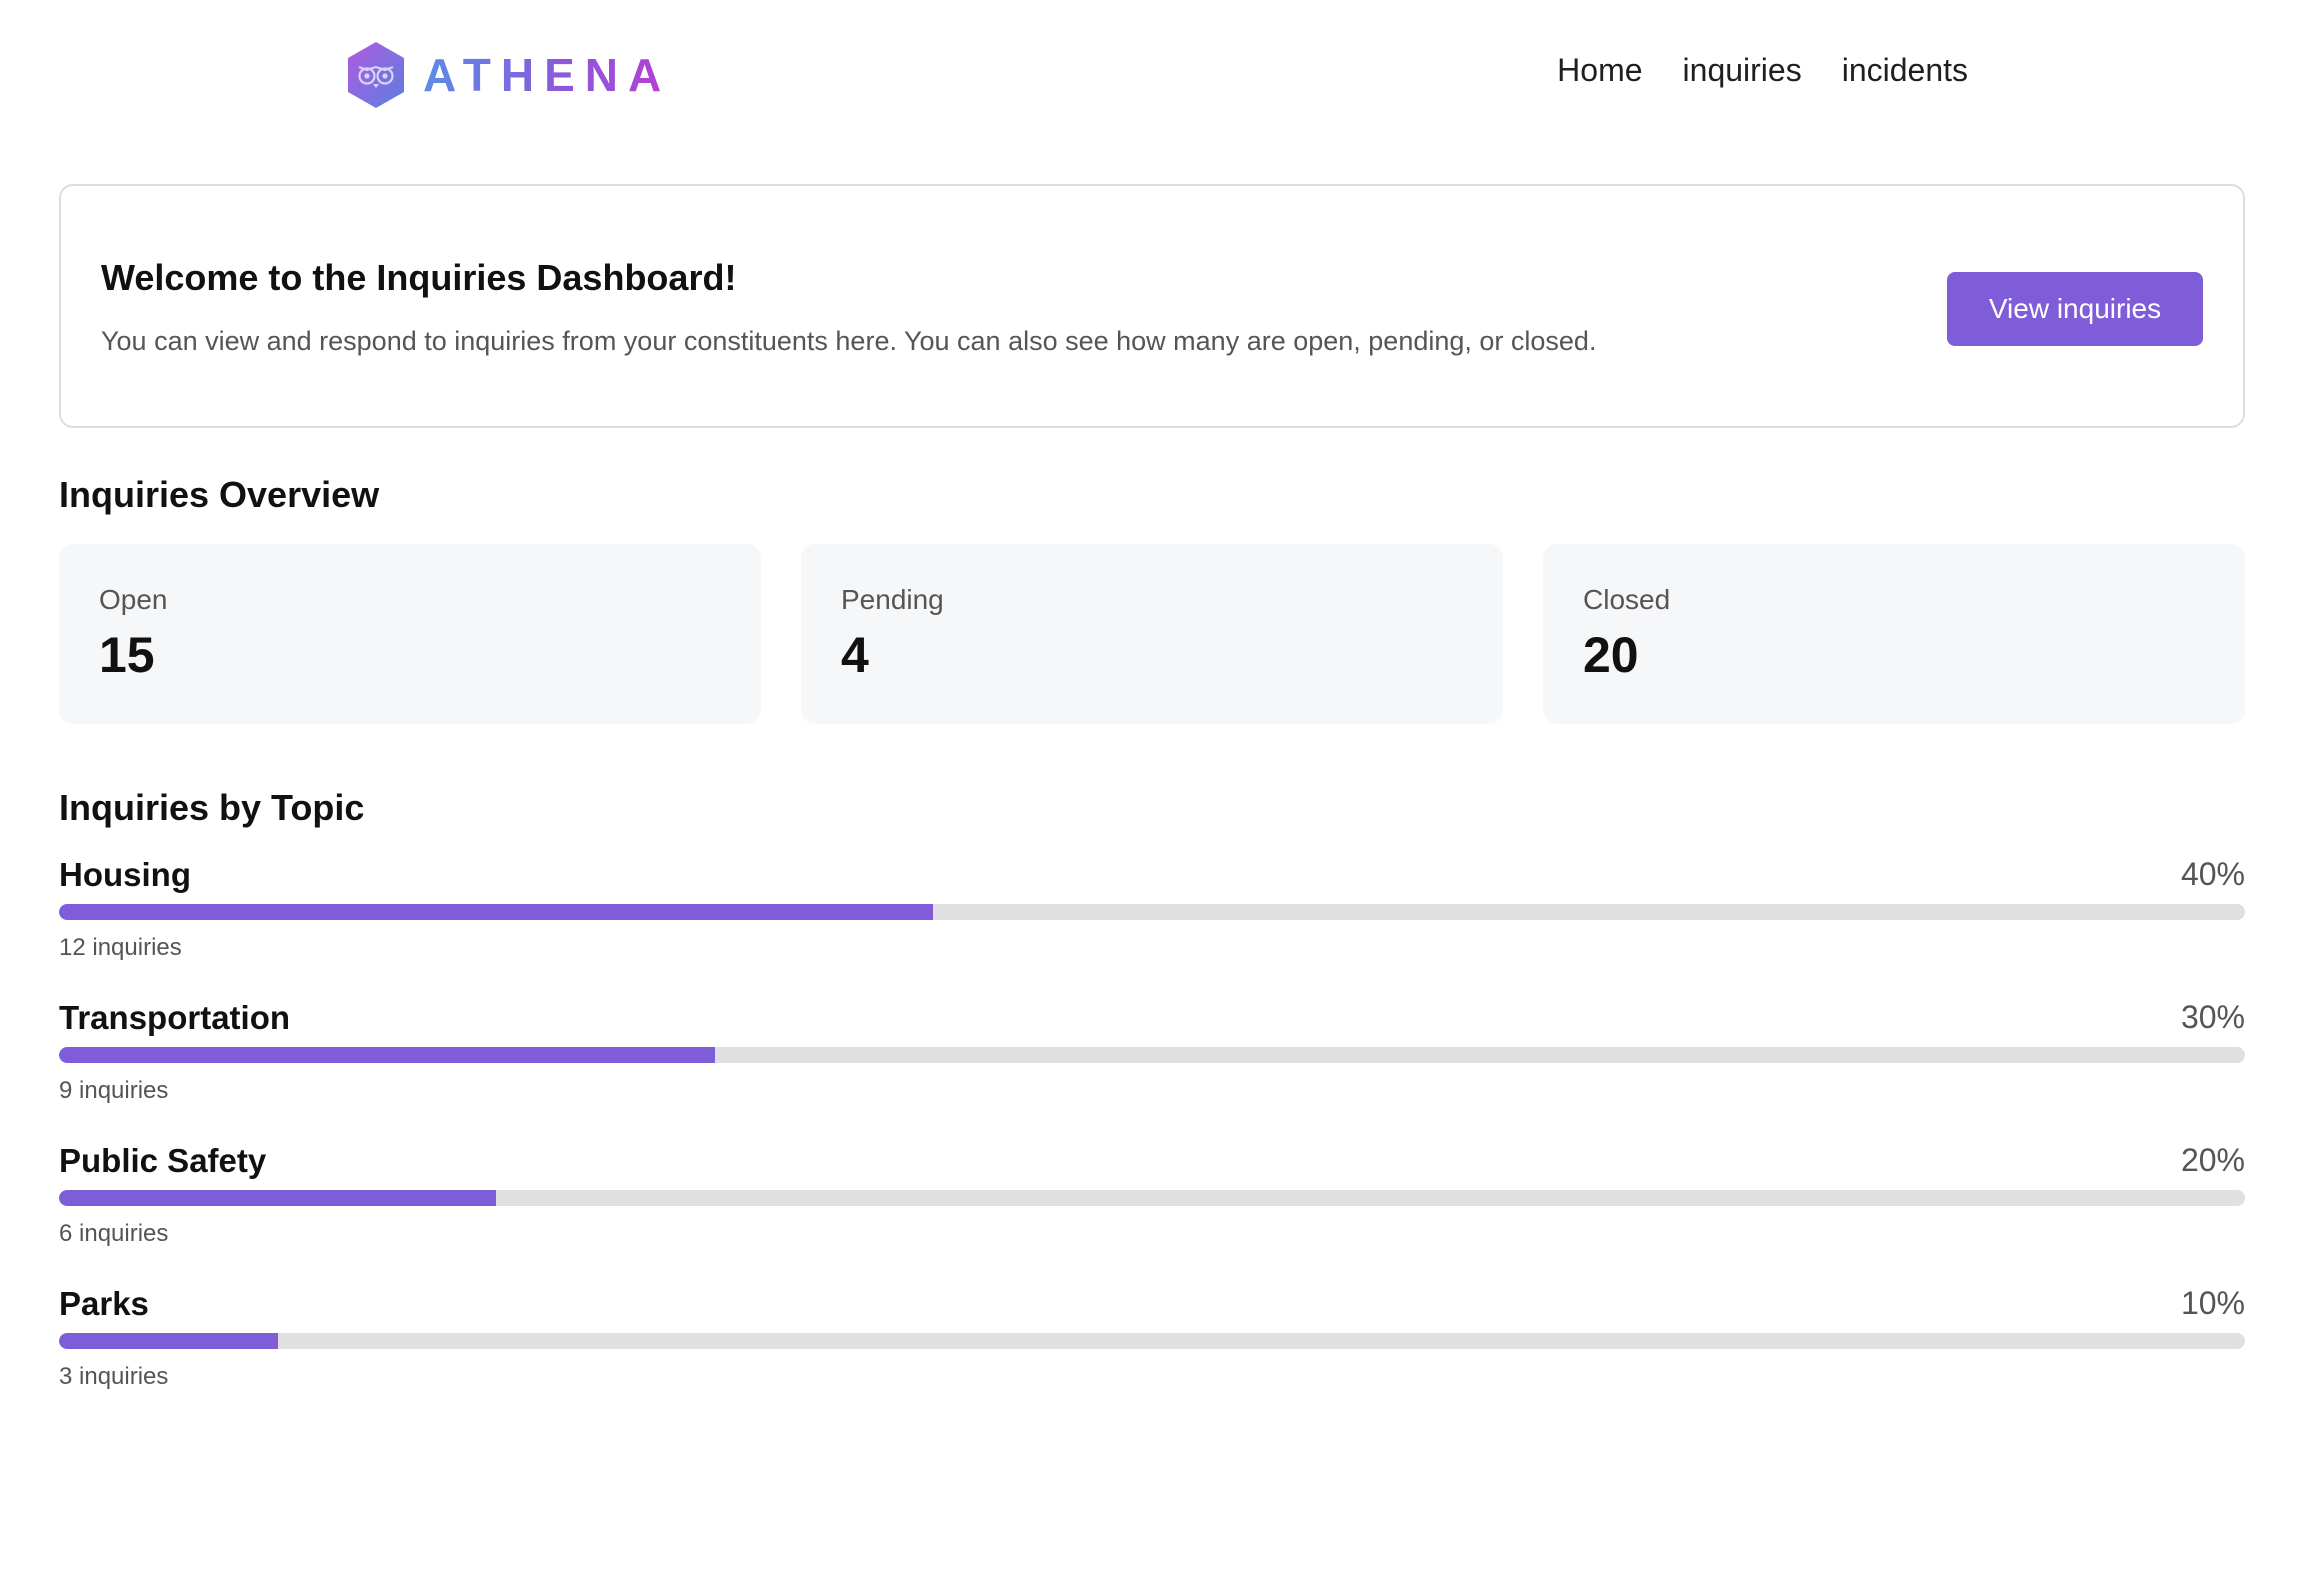 This screenshot has width=2306, height=1588. What do you see at coordinates (104, 1303) in the screenshot?
I see `topic-name: Parks` at bounding box center [104, 1303].